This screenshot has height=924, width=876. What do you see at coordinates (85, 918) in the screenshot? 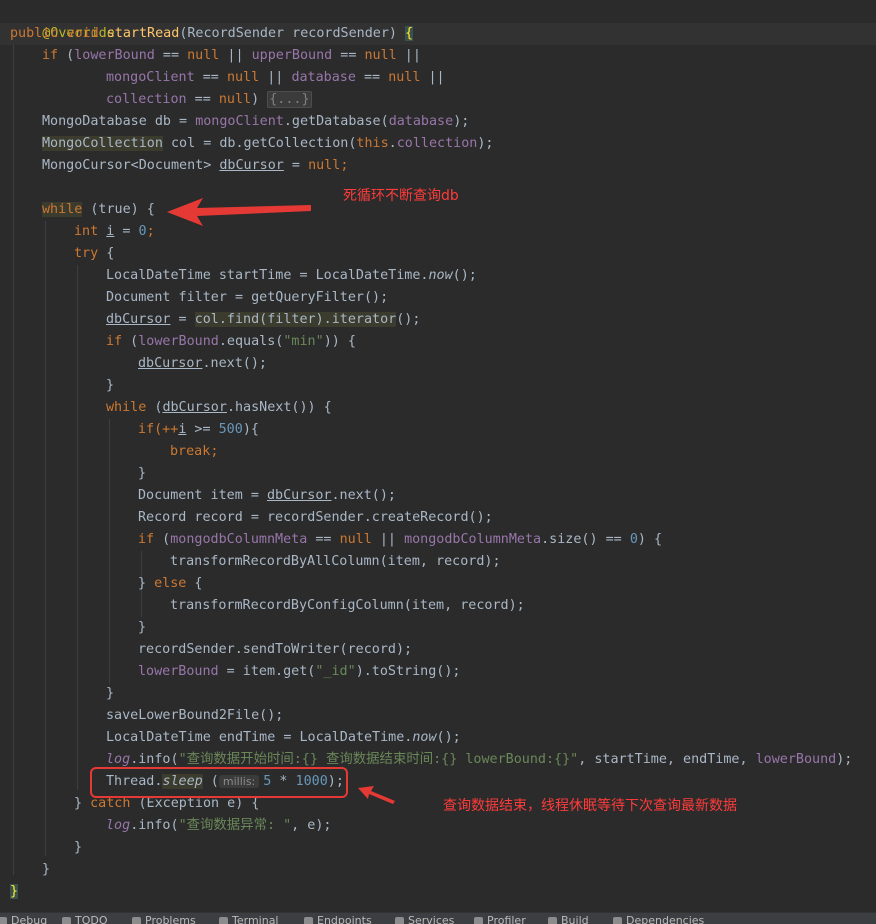
I see `tool-window-todo: TODO` at bounding box center [85, 918].